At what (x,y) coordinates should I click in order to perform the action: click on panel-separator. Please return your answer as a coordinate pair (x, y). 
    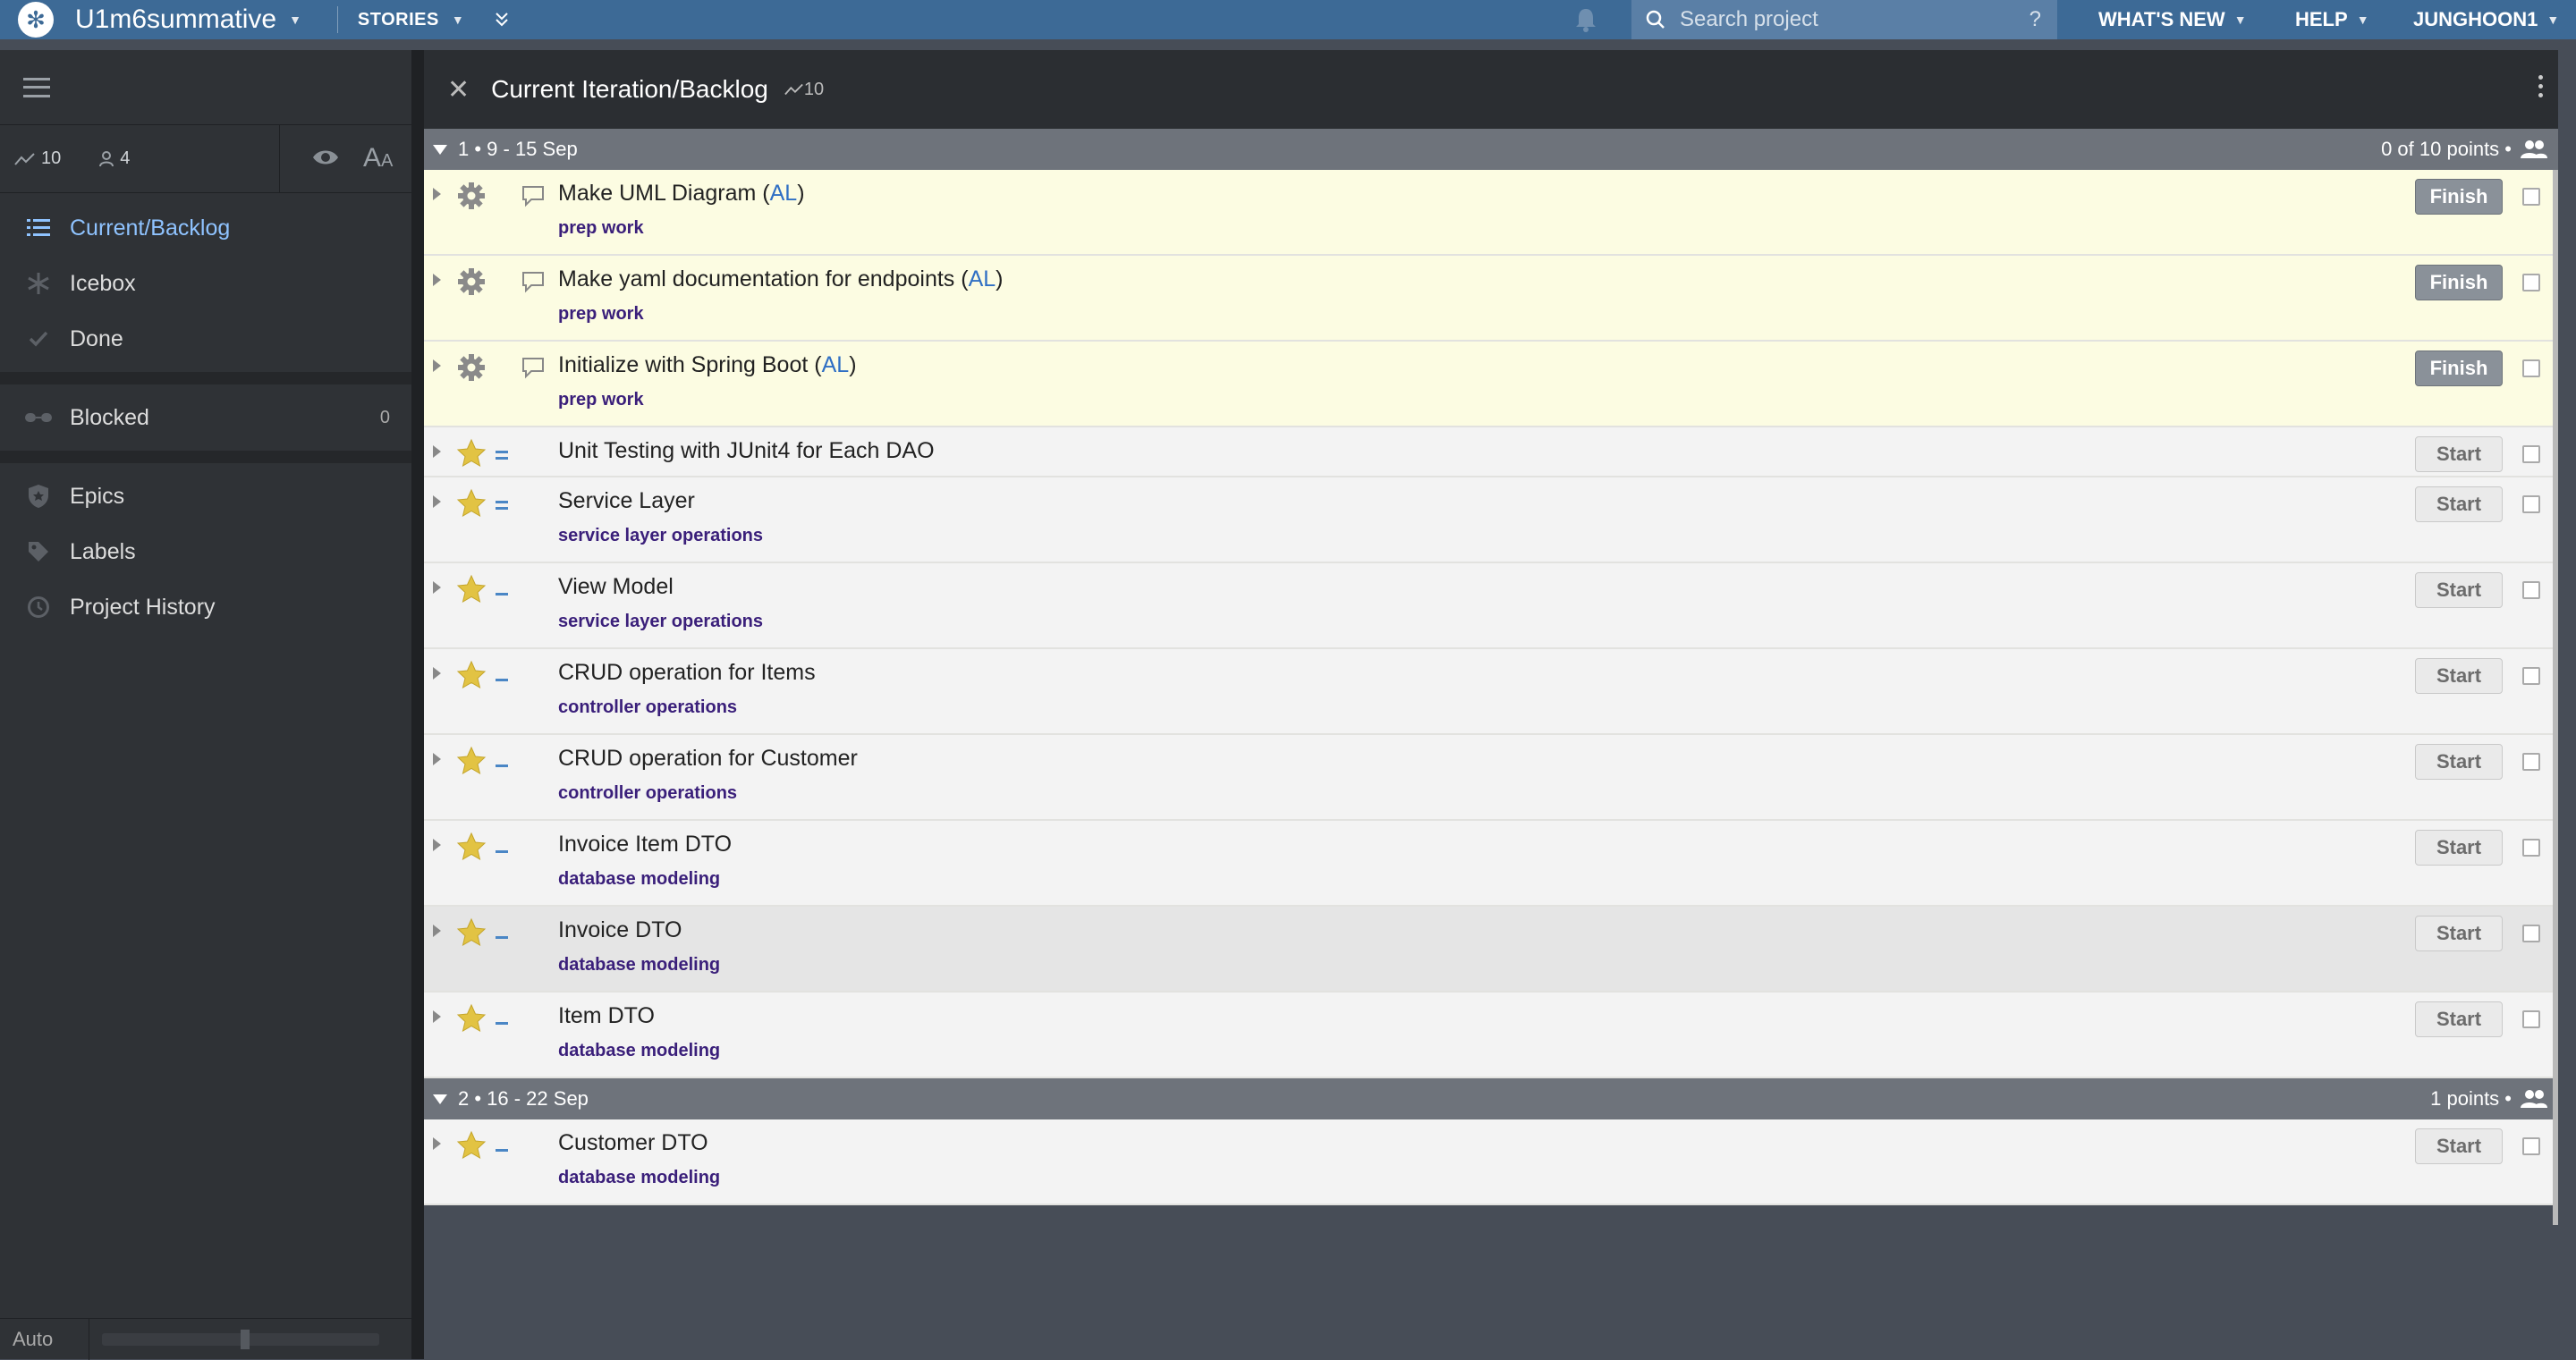
    Looking at the image, I should click on (417, 704).